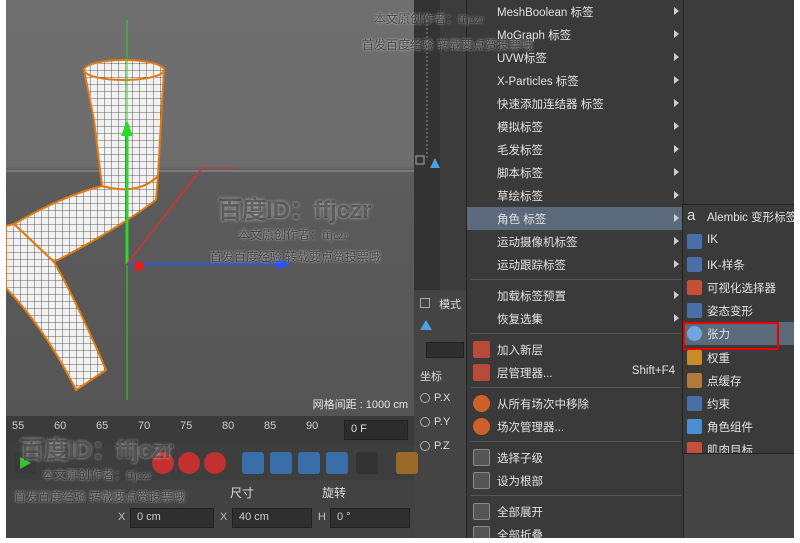 The image size is (800, 543). What do you see at coordinates (738, 445) in the screenshot?
I see `submenu-item-muscle-target: 肌肉目标` at bounding box center [738, 445].